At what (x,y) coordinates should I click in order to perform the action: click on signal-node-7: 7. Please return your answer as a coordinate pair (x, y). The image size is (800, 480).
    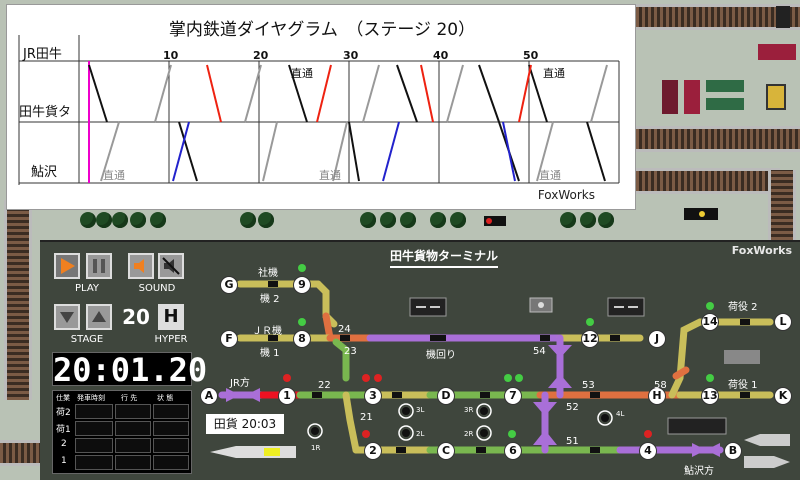
    Looking at the image, I should click on (513, 396).